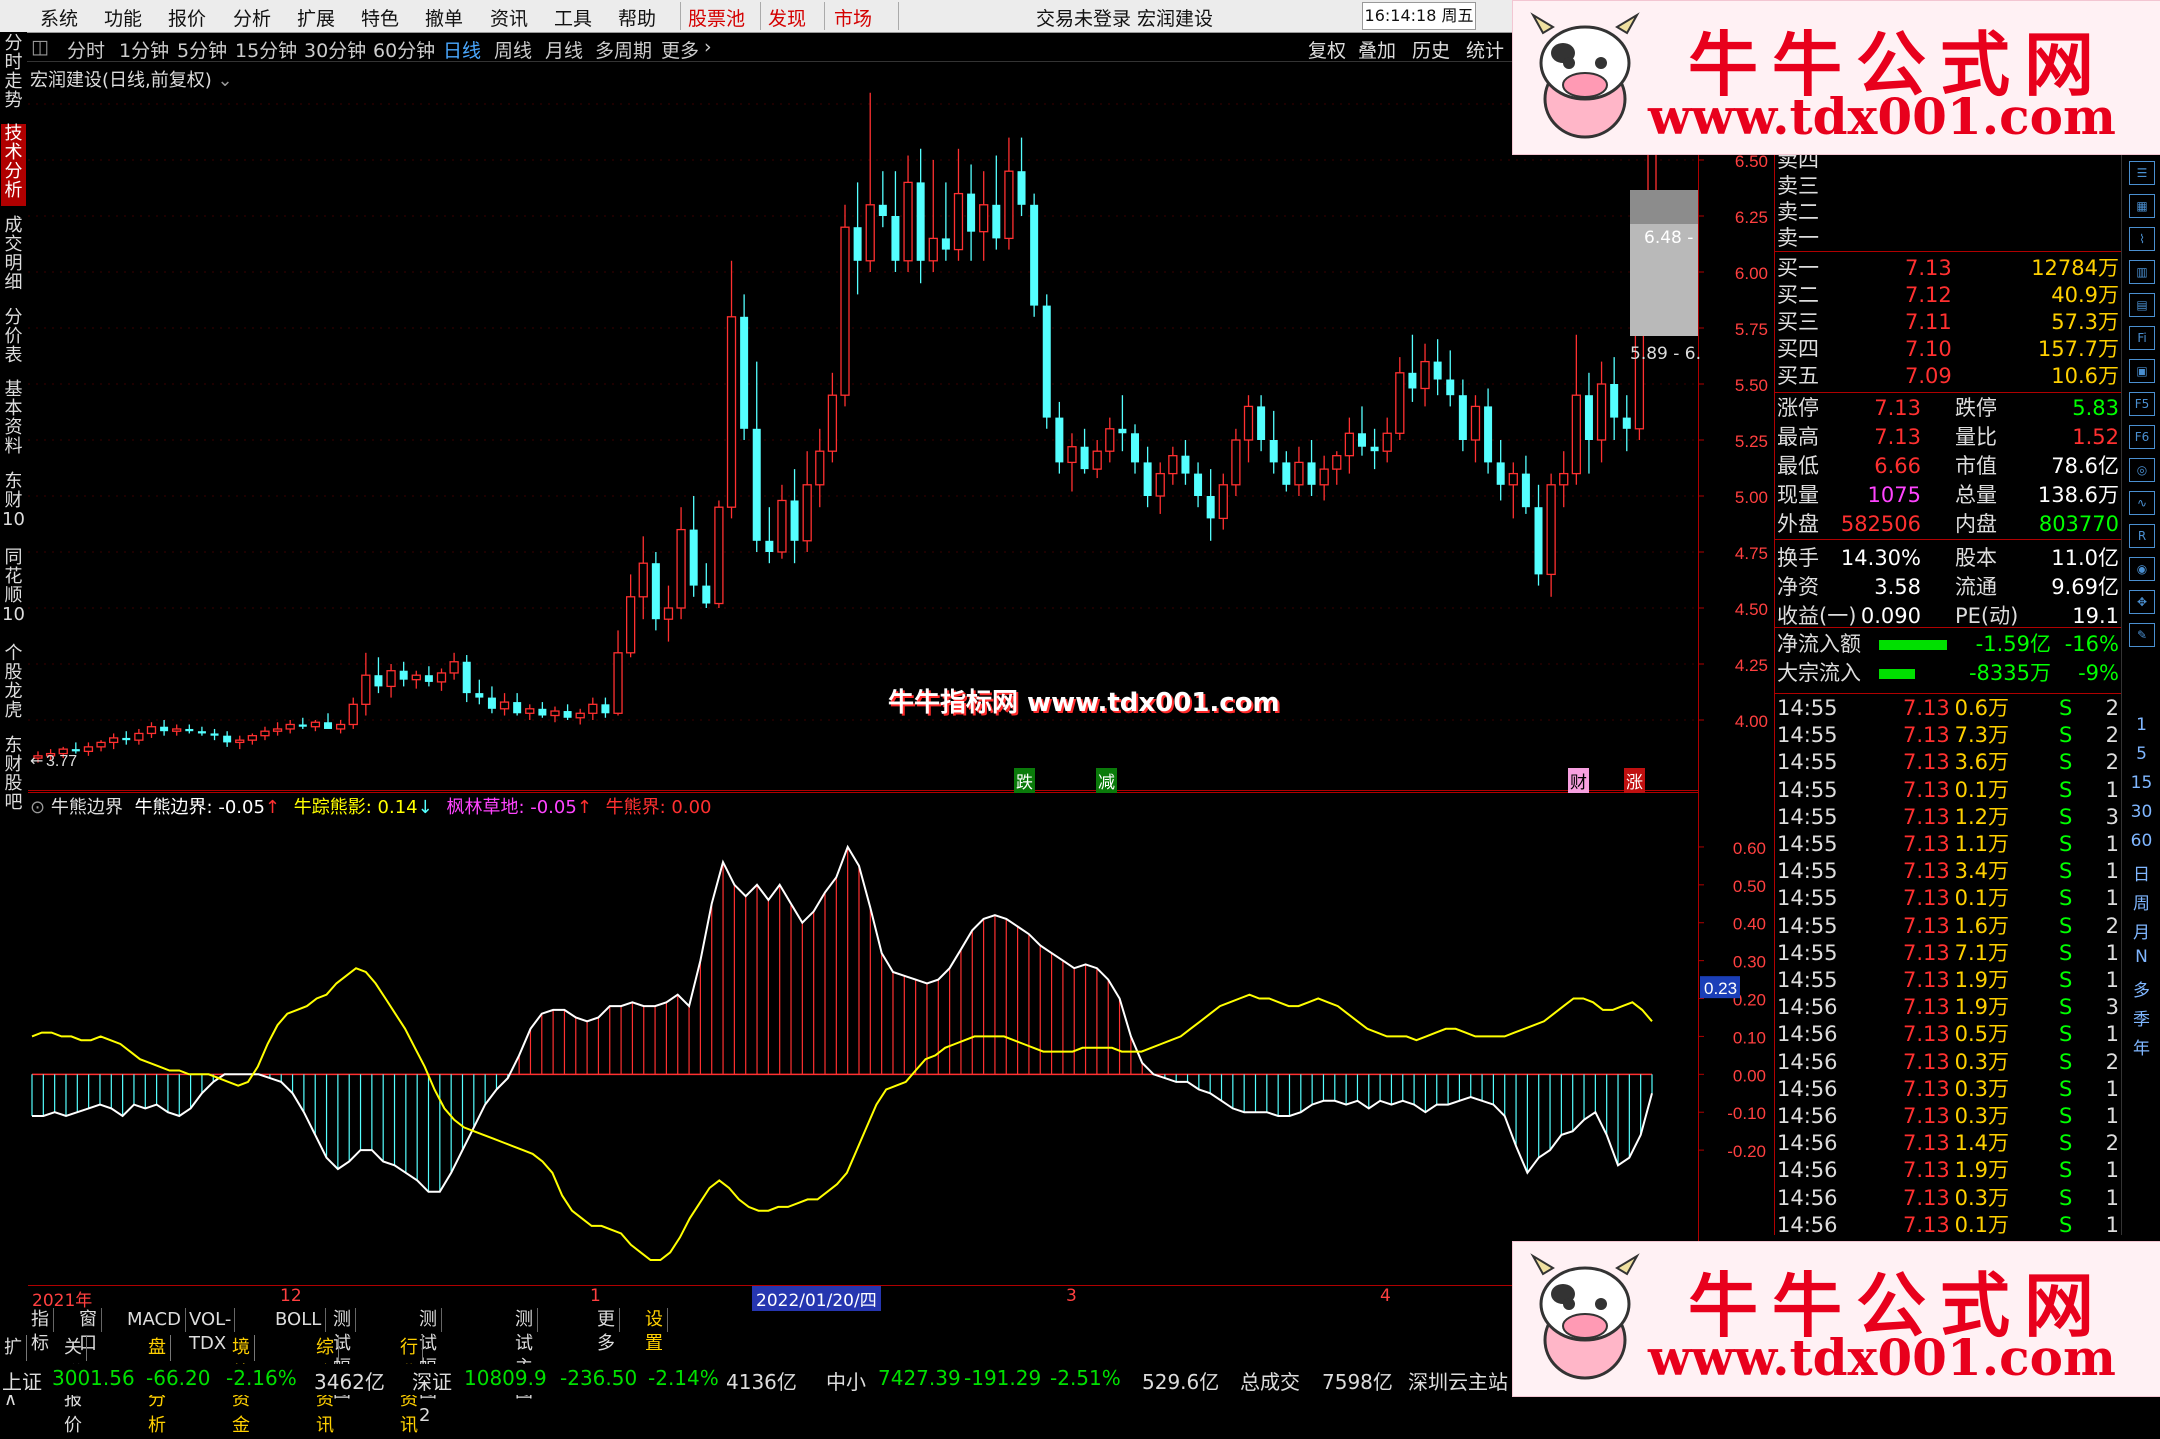 This screenshot has height=1439, width=2160. I want to click on tick-volume: 0.1万, so click(1981, 1224).